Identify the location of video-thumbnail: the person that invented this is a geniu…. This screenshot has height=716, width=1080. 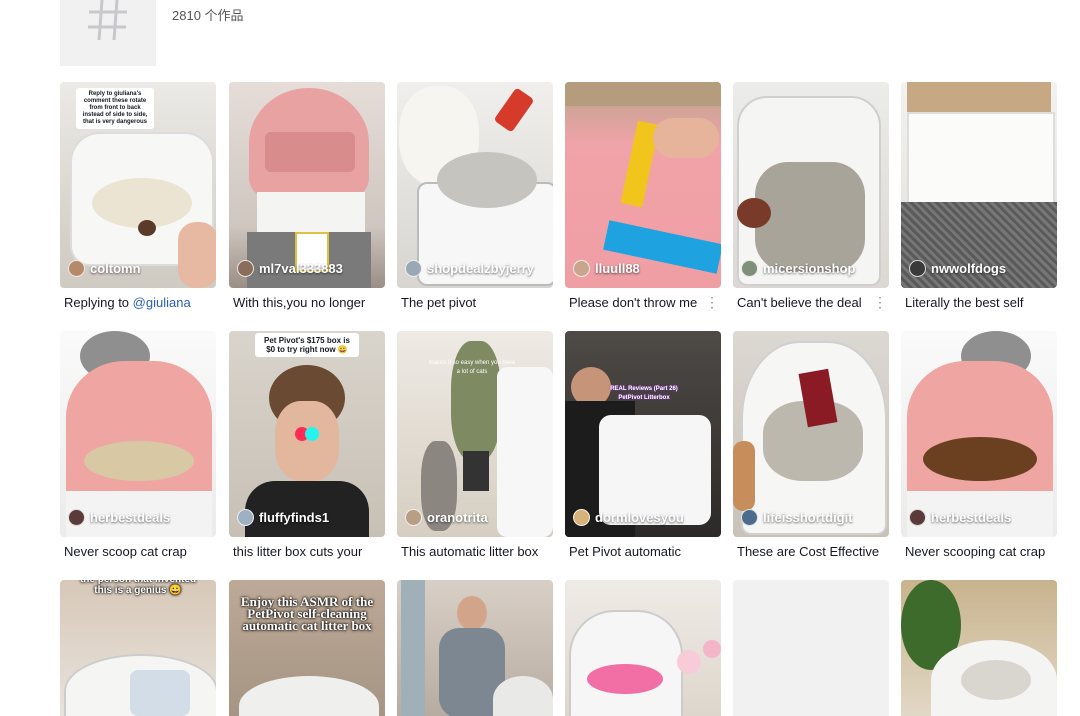
(138, 648).